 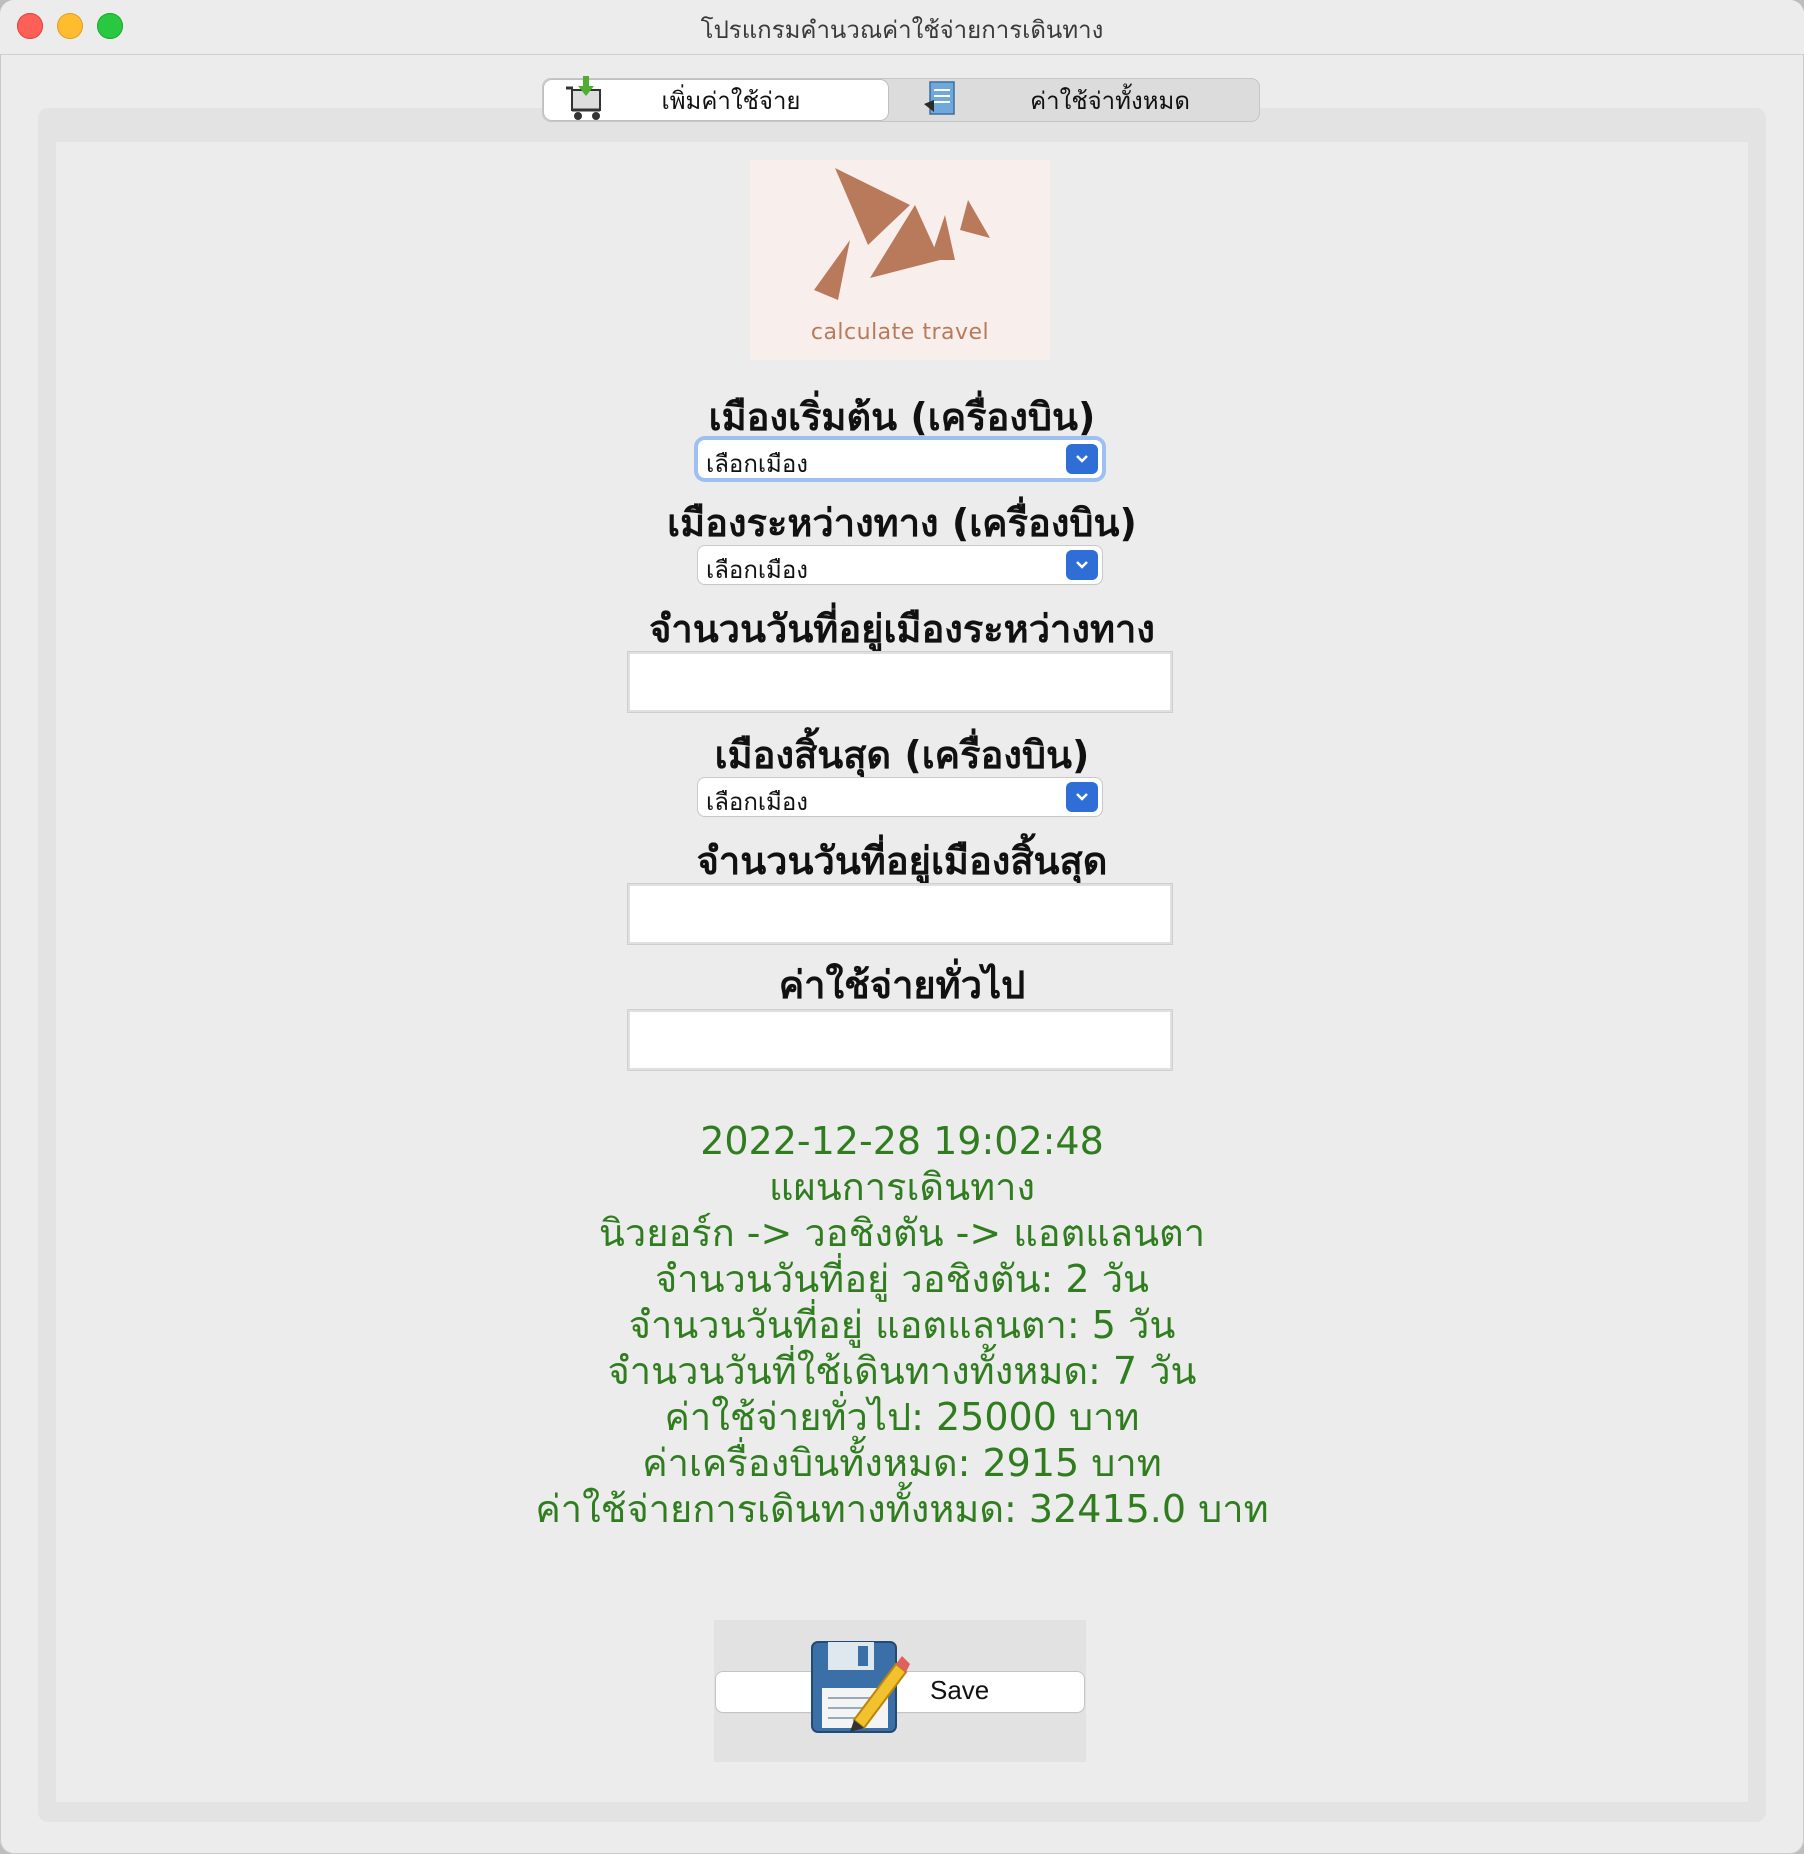 I want to click on general-expense-label: ค่าใช้จ่ายทั่วไป, so click(x=902, y=985).